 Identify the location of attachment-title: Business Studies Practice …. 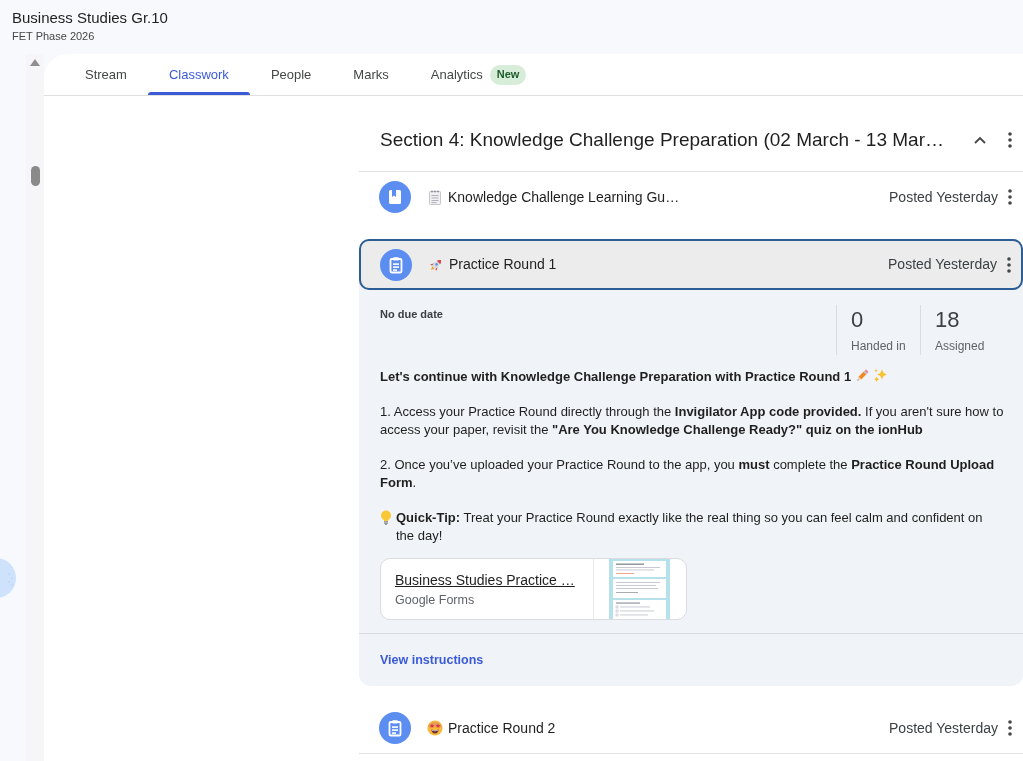
(485, 580).